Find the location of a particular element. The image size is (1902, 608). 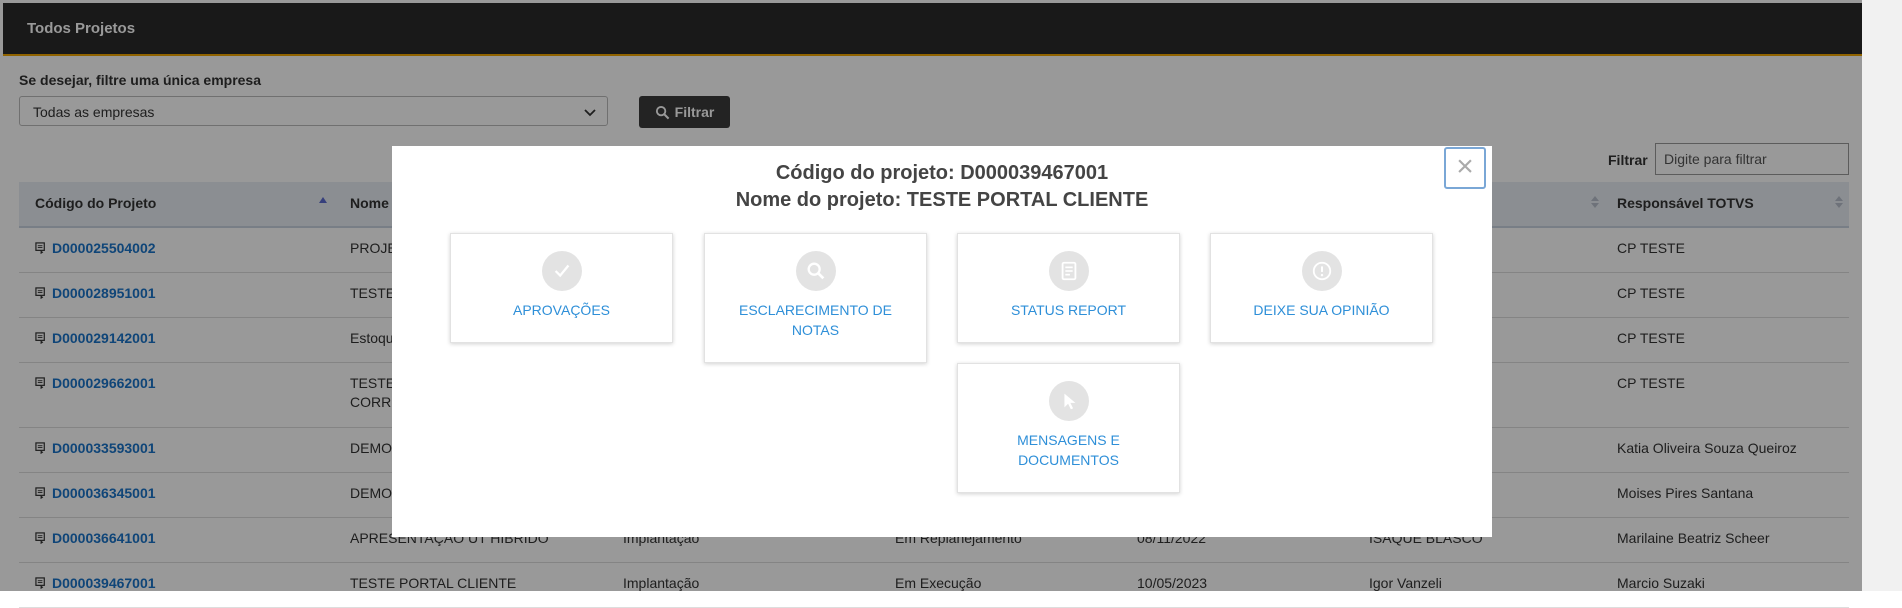

card-messages-documents: MENSAGENS E DOCUMENTOS is located at coordinates (1068, 428).